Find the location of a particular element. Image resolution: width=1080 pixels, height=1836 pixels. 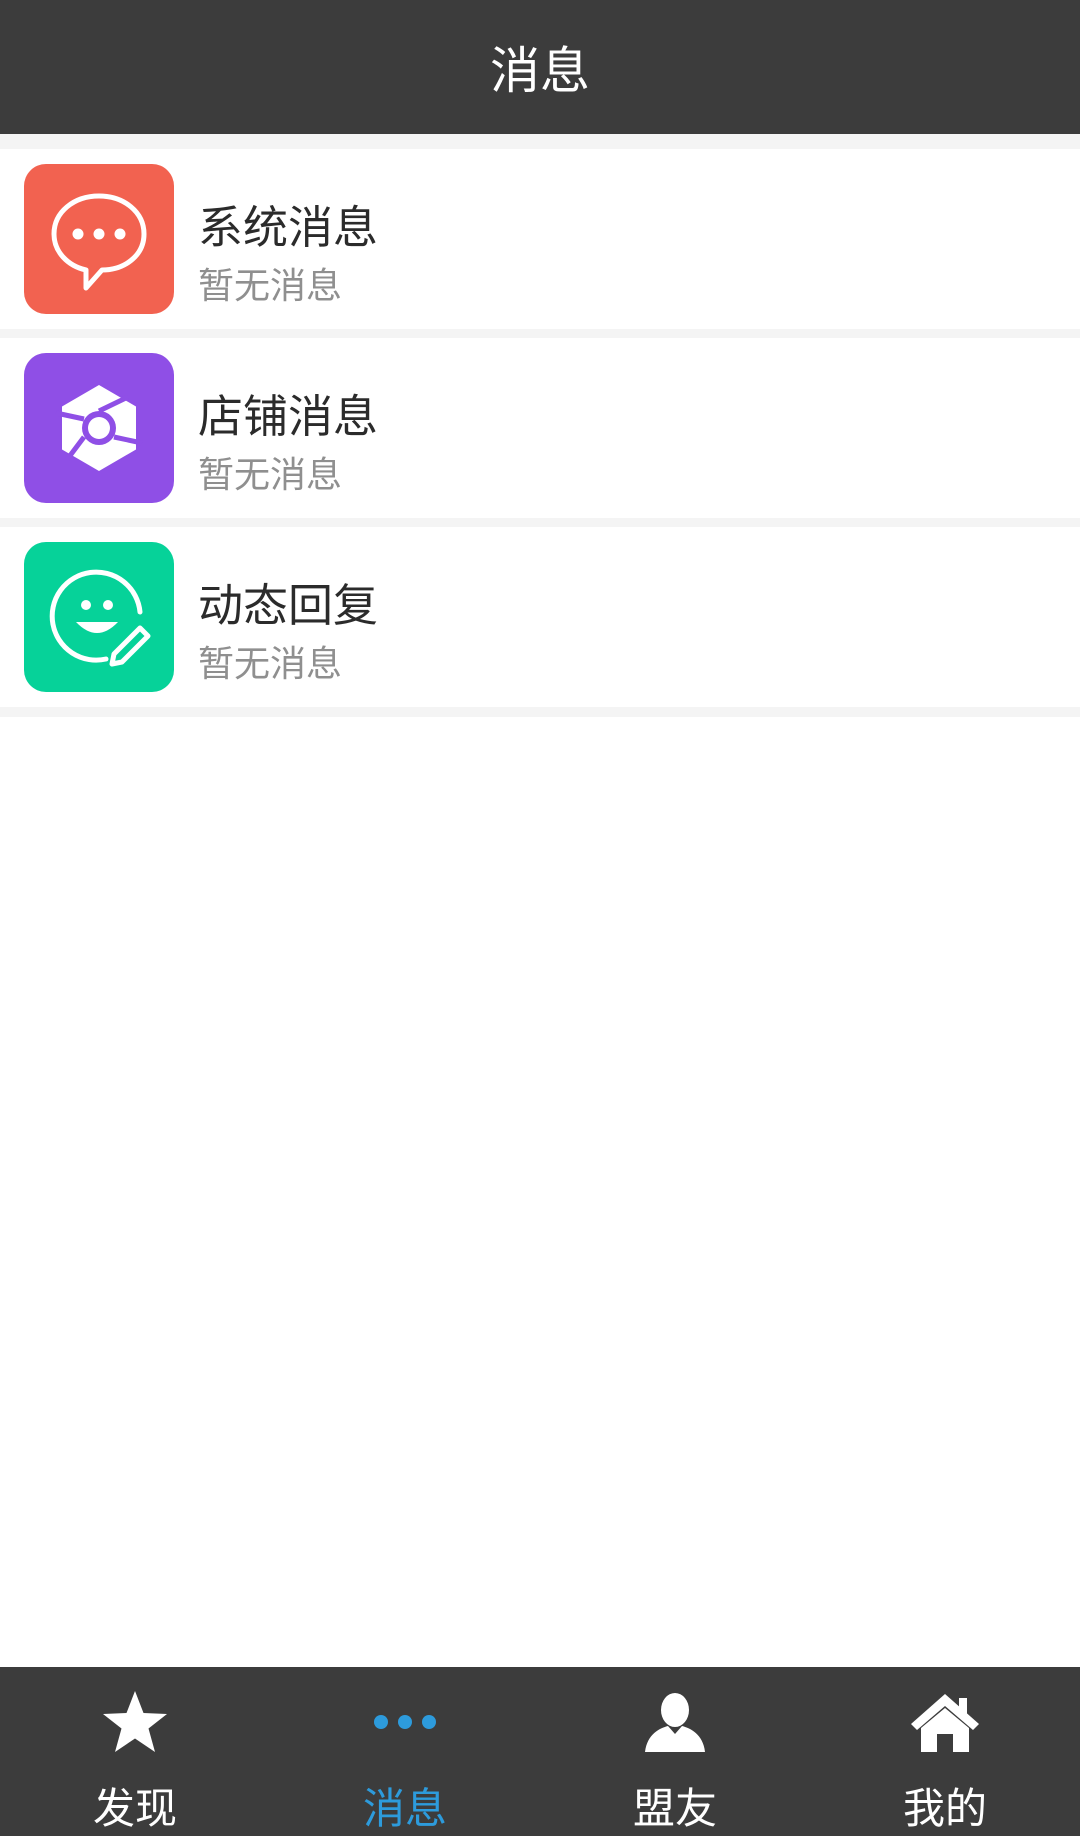

tab-messages: 消息 is located at coordinates (405, 1751).